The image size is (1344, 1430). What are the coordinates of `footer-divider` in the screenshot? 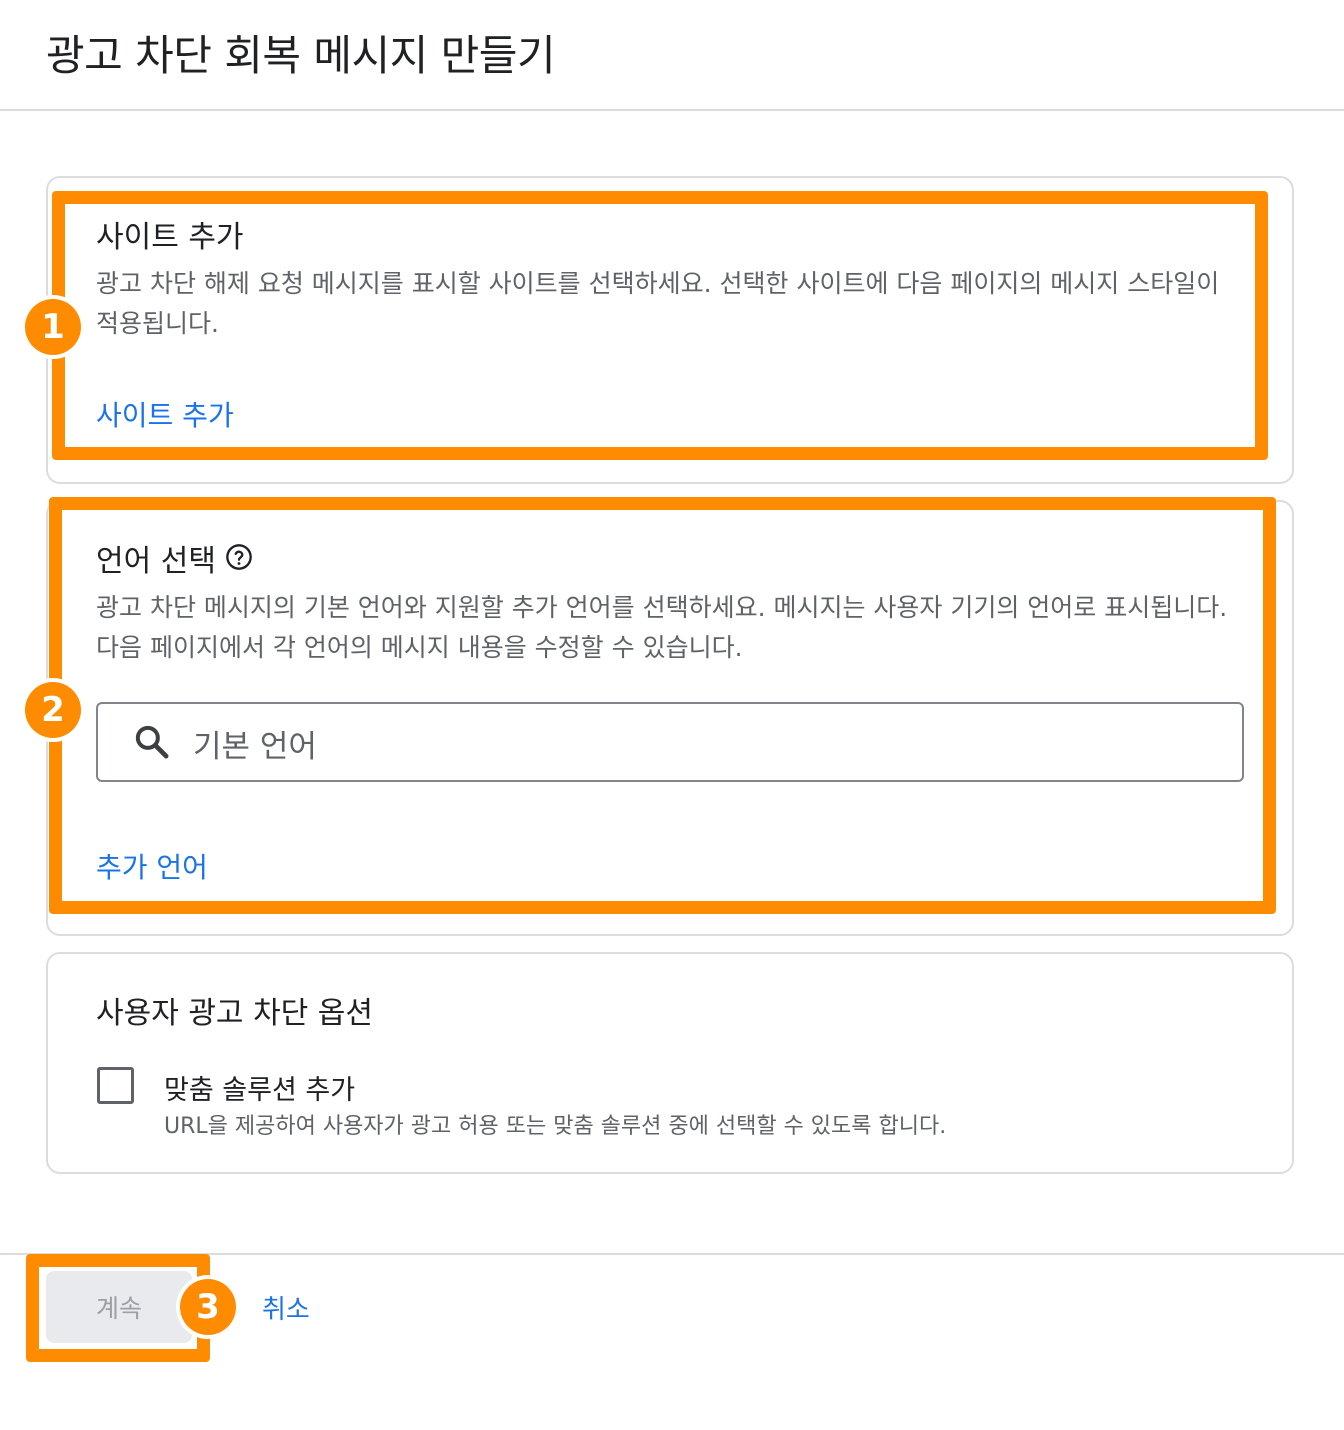 It's located at (672, 1254).